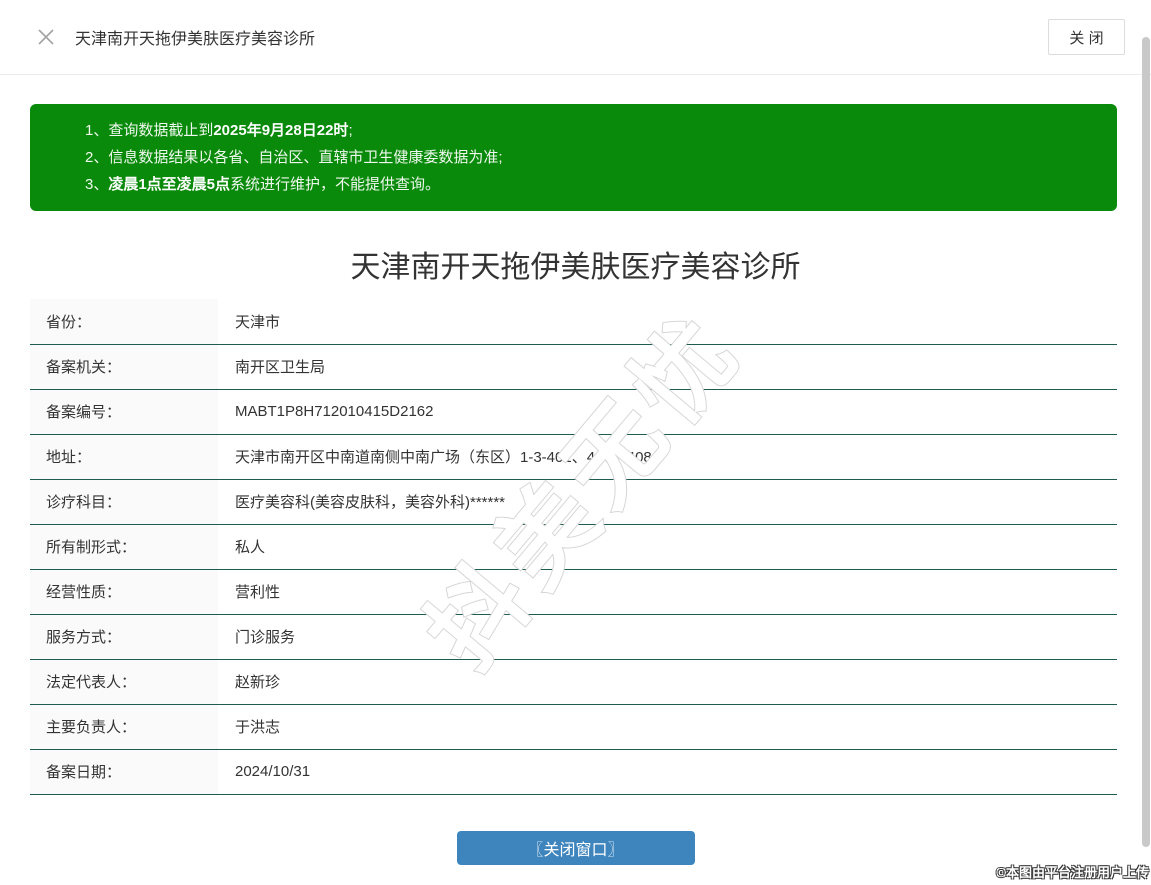  What do you see at coordinates (667, 322) in the screenshot?
I see `row-value: 天津市` at bounding box center [667, 322].